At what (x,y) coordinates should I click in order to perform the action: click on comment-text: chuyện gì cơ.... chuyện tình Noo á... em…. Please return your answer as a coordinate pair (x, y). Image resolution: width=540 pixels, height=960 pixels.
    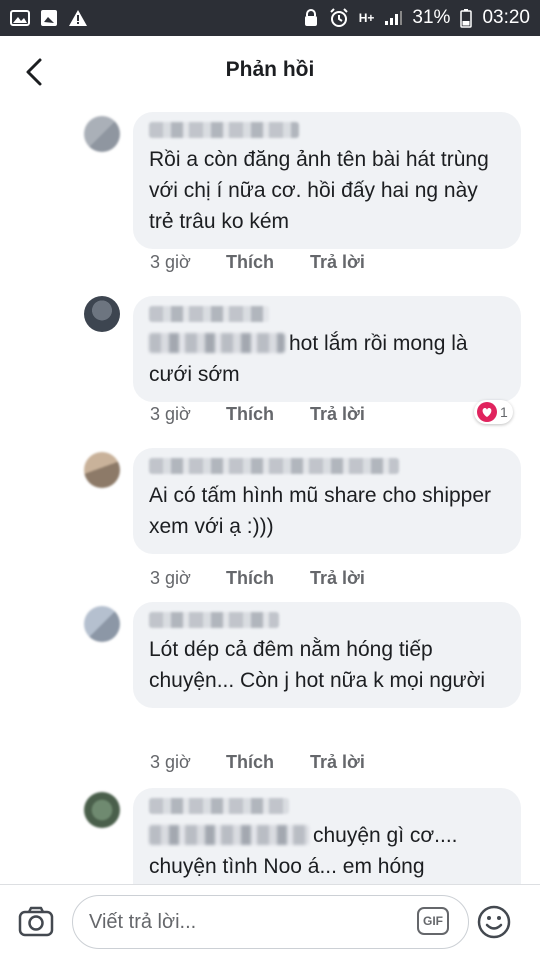
    Looking at the image, I should click on (327, 851).